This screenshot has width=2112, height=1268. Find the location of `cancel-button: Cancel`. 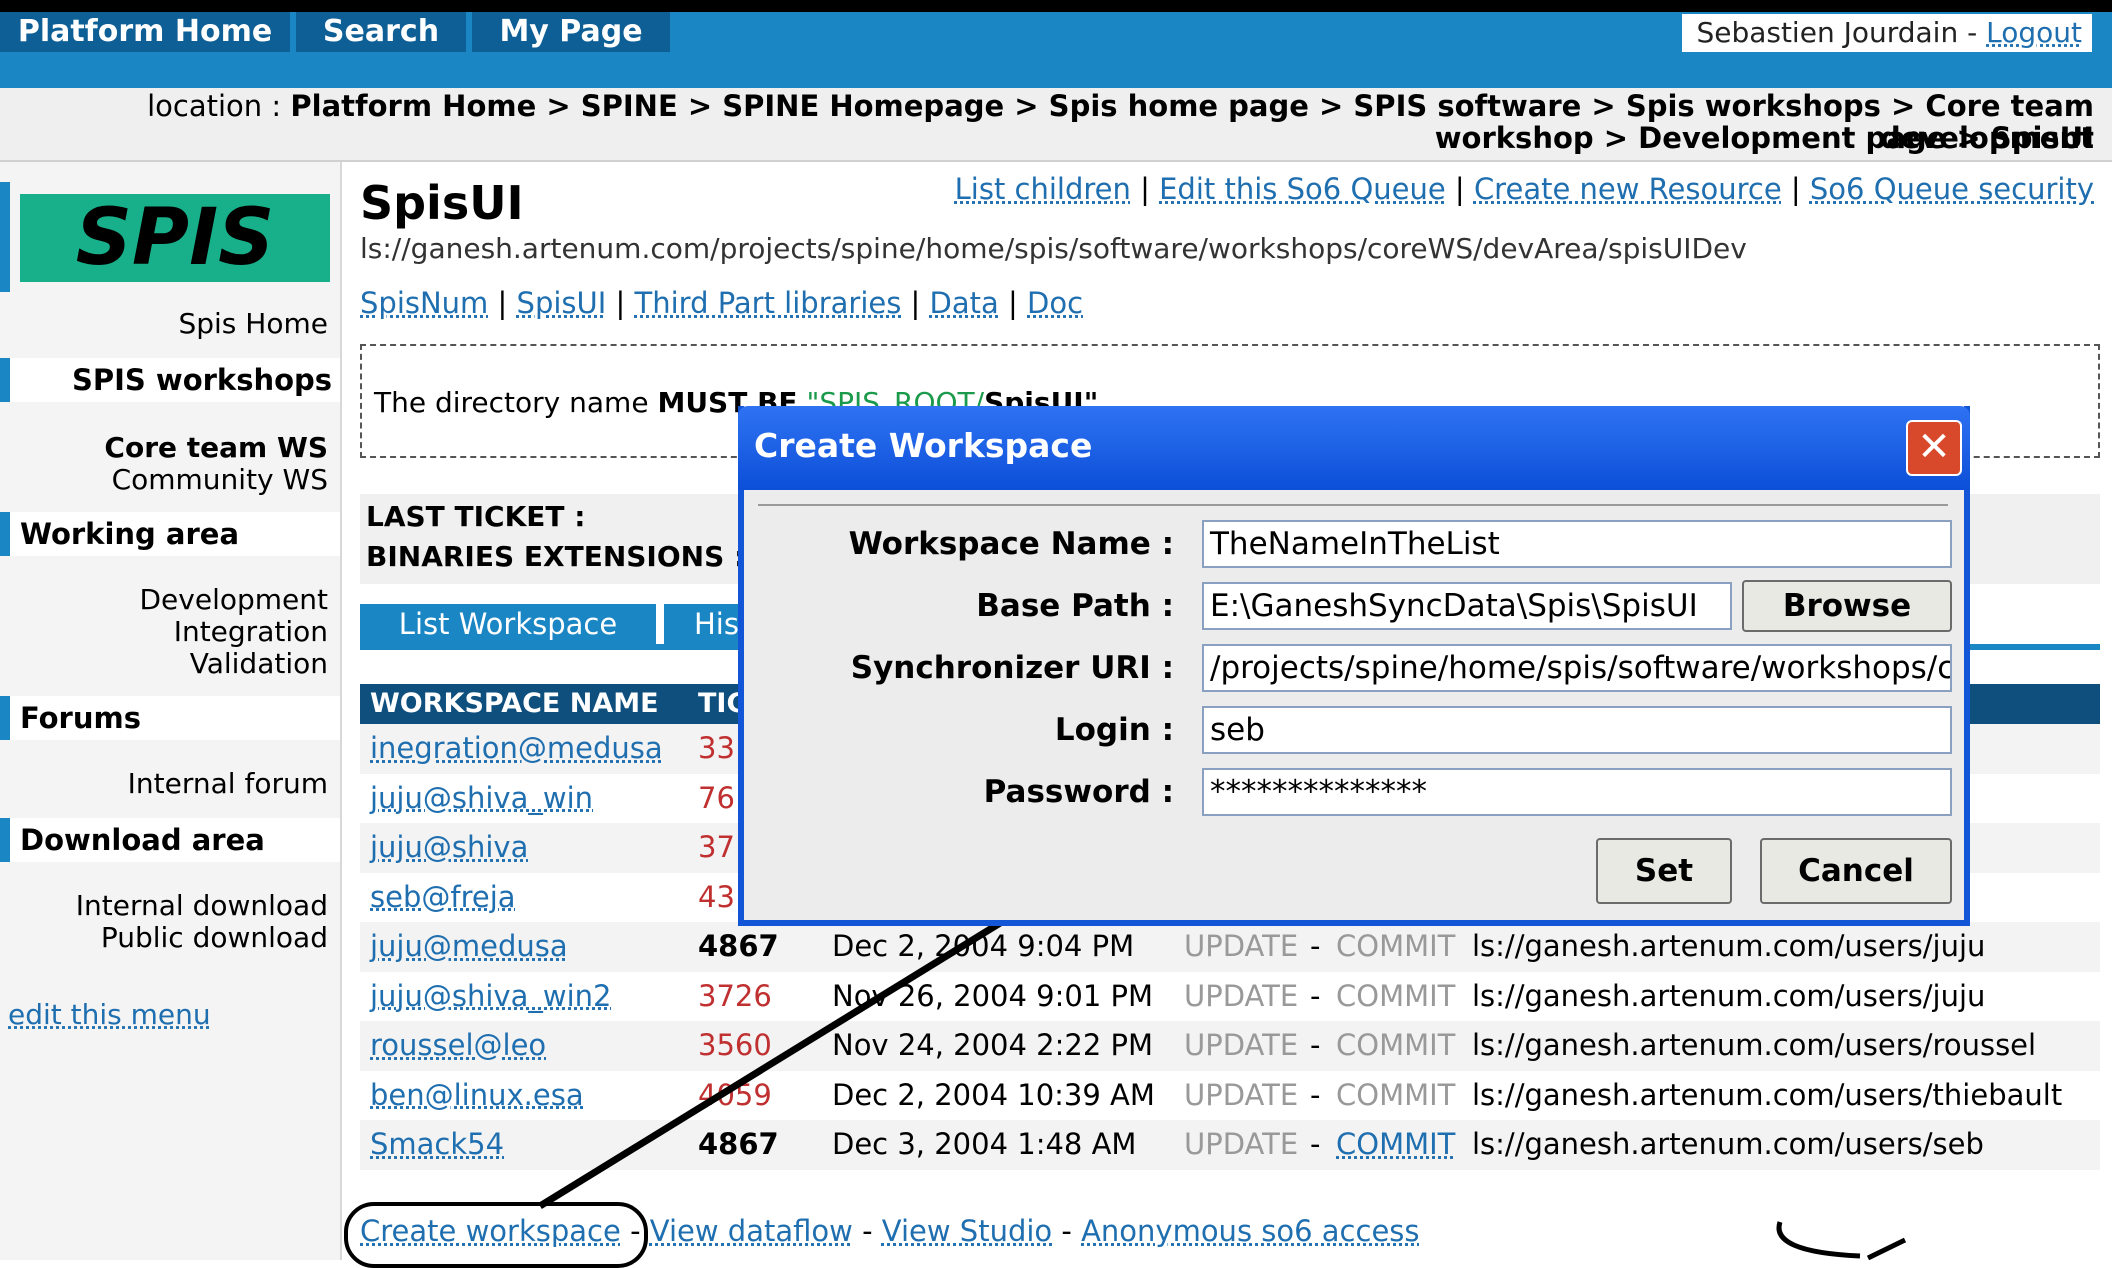

cancel-button: Cancel is located at coordinates (1856, 871).